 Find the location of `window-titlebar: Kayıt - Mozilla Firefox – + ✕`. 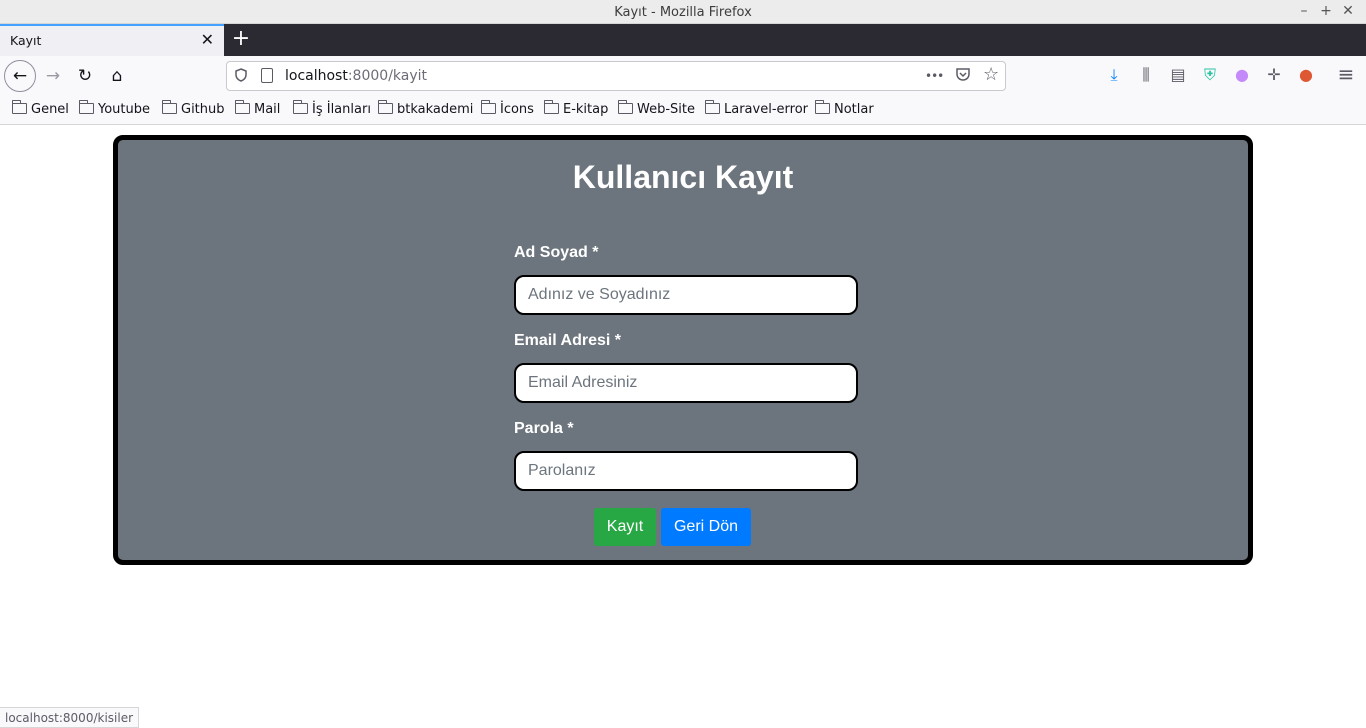

window-titlebar: Kayıt - Mozilla Firefox – + ✕ is located at coordinates (683, 12).